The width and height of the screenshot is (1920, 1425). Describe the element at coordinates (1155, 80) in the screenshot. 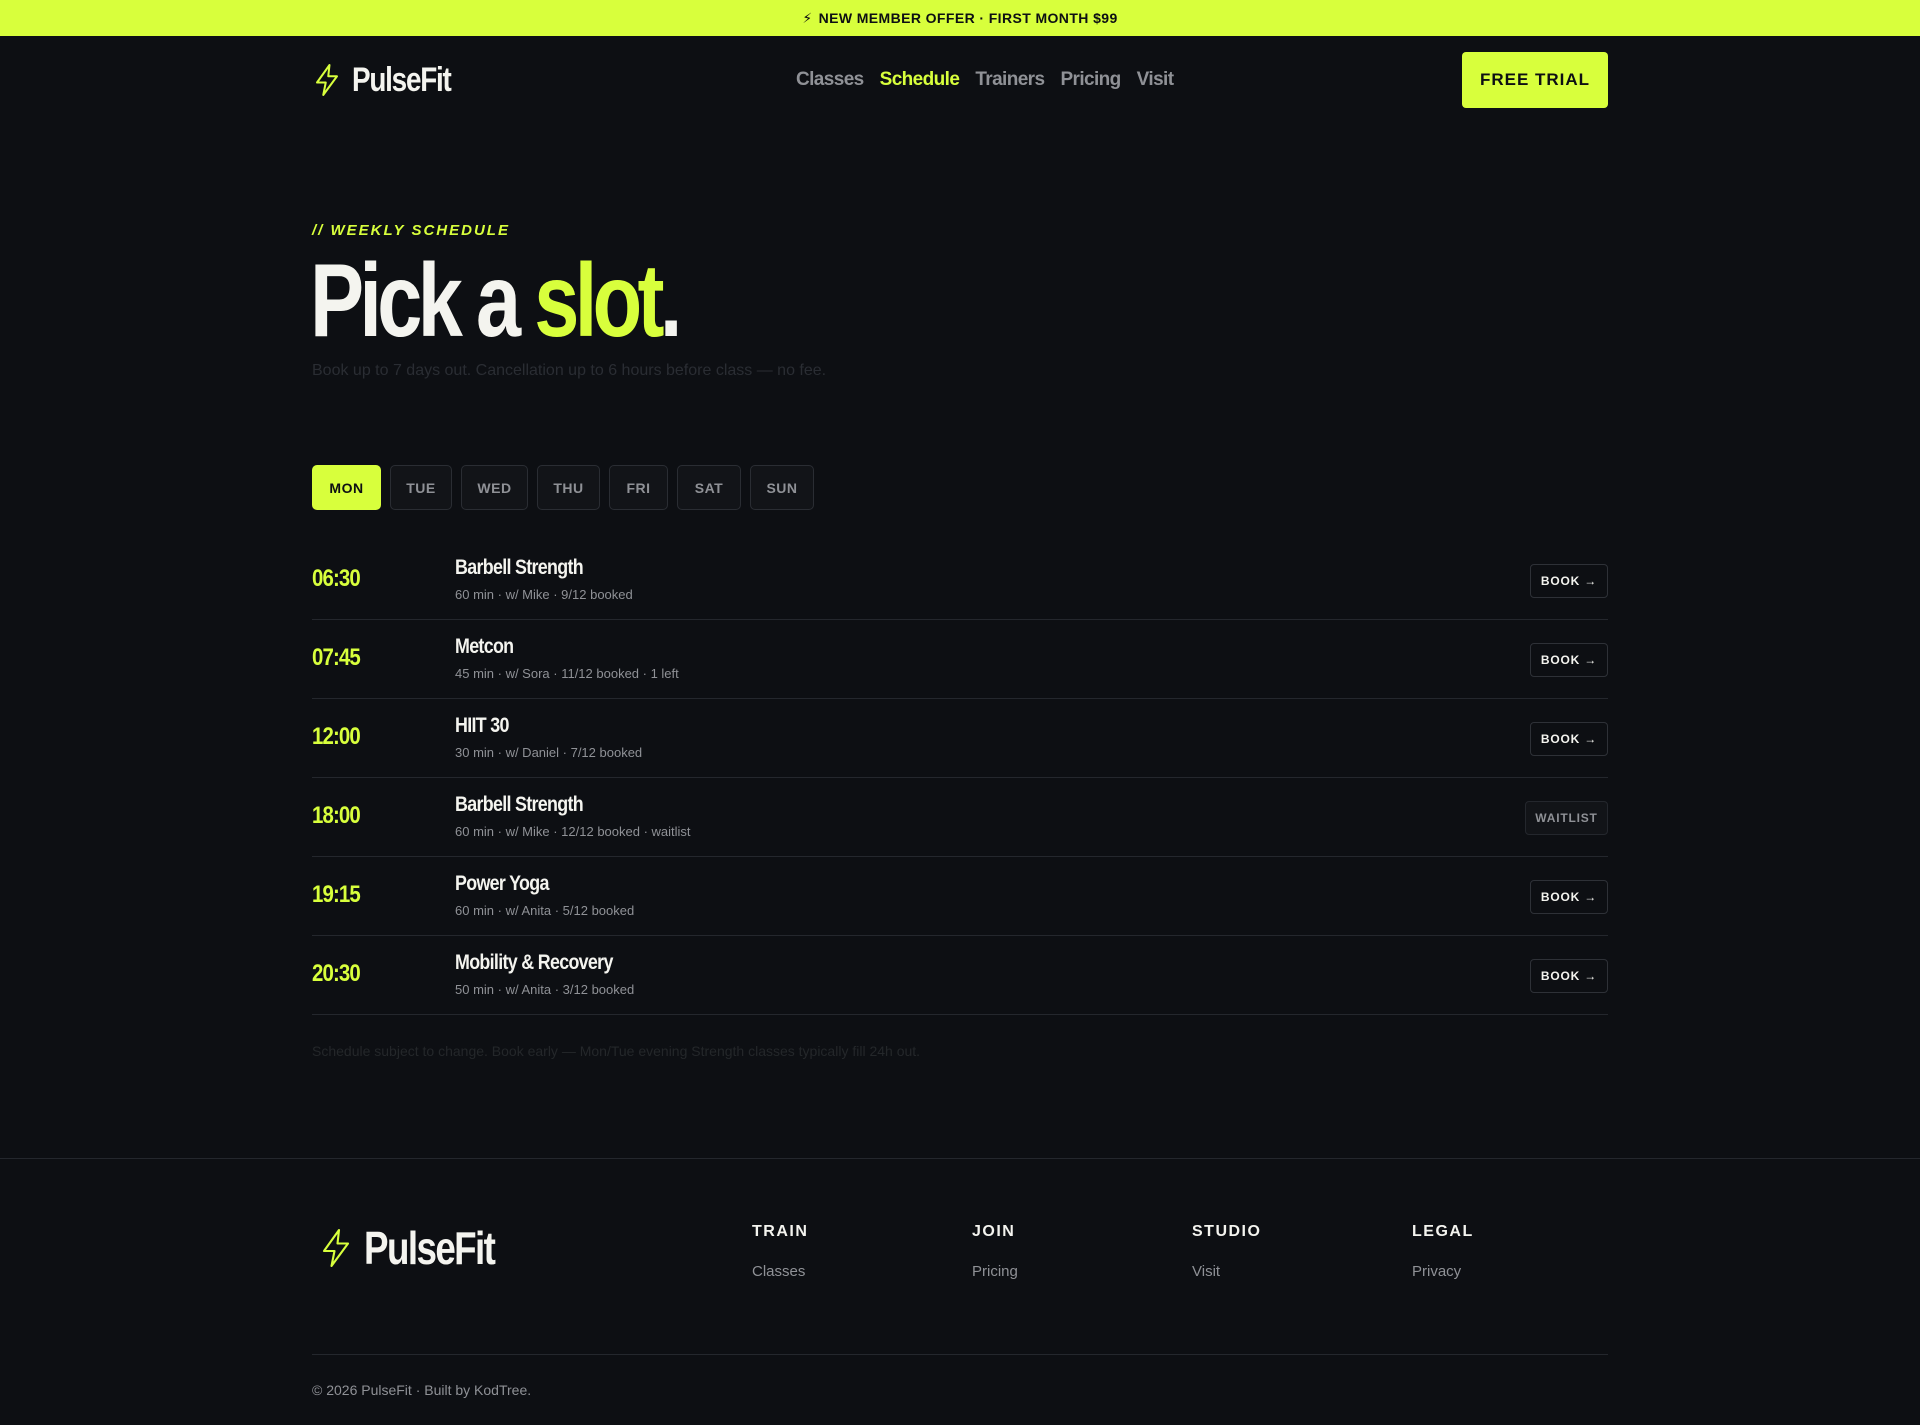

I see `nav-item-visit: Visit` at that location.